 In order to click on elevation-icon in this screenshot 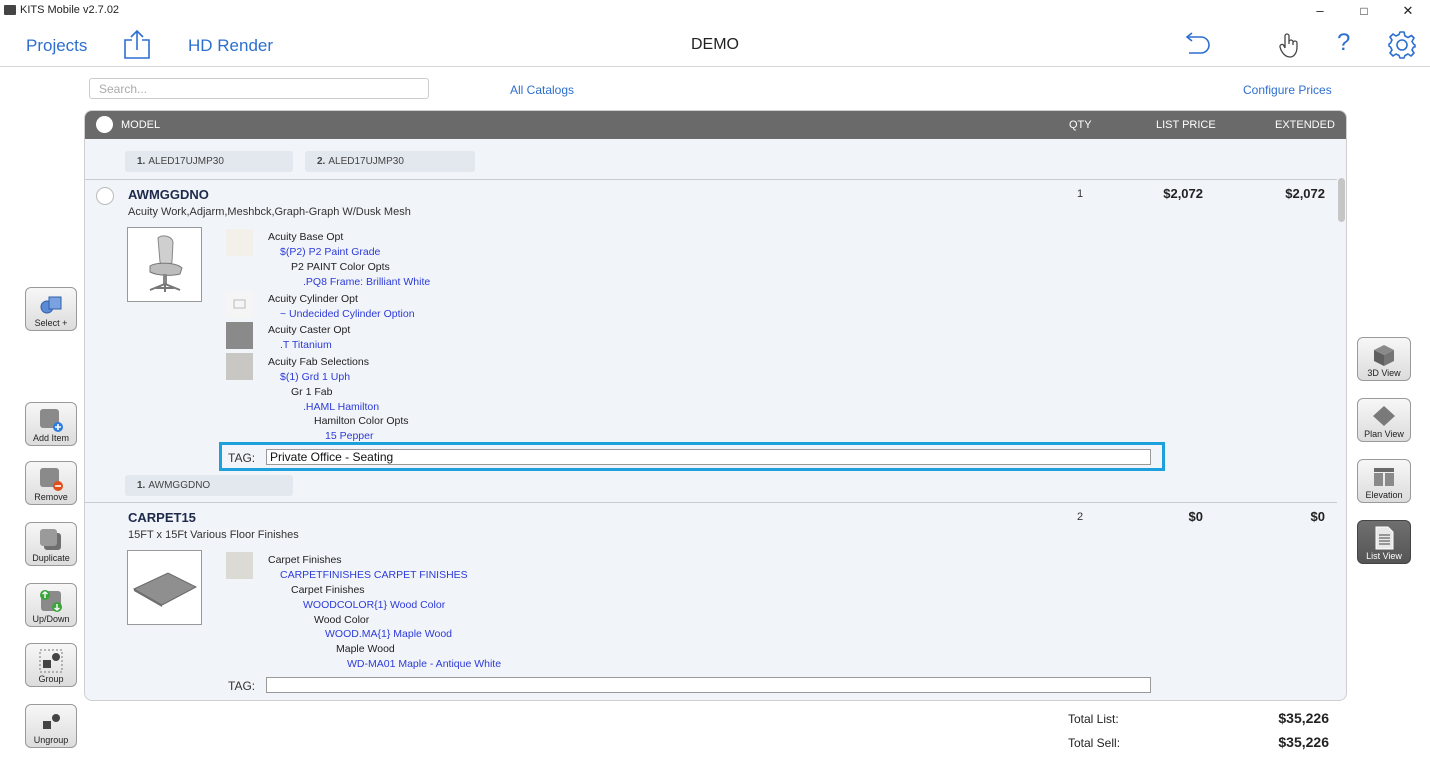, I will do `click(1384, 477)`.